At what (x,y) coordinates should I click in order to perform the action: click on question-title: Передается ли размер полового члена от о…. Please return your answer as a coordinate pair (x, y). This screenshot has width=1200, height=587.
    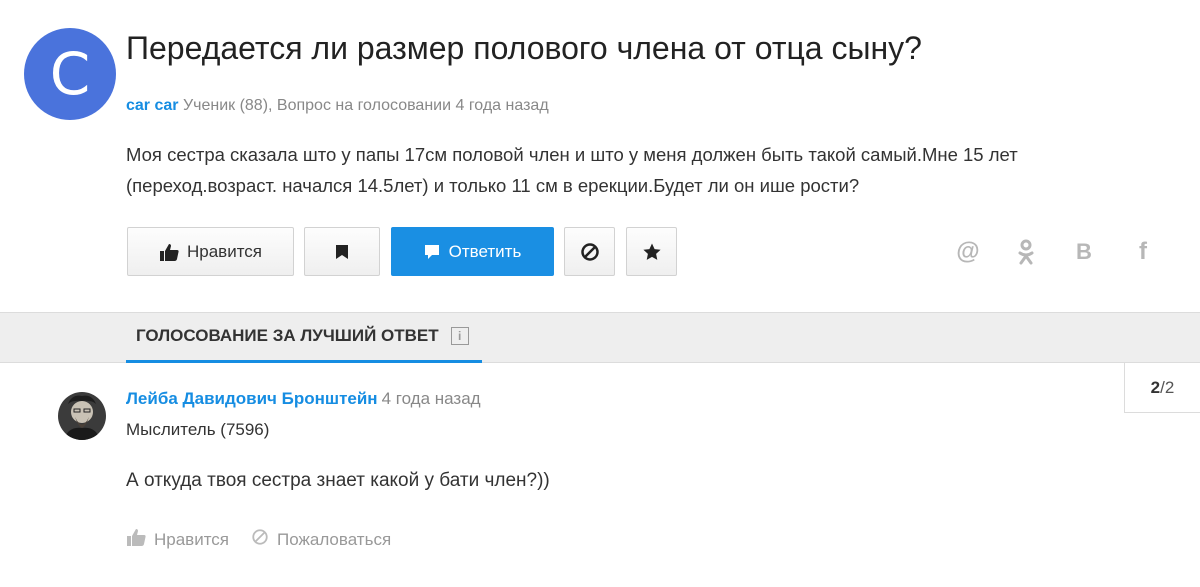
    Looking at the image, I should click on (524, 48).